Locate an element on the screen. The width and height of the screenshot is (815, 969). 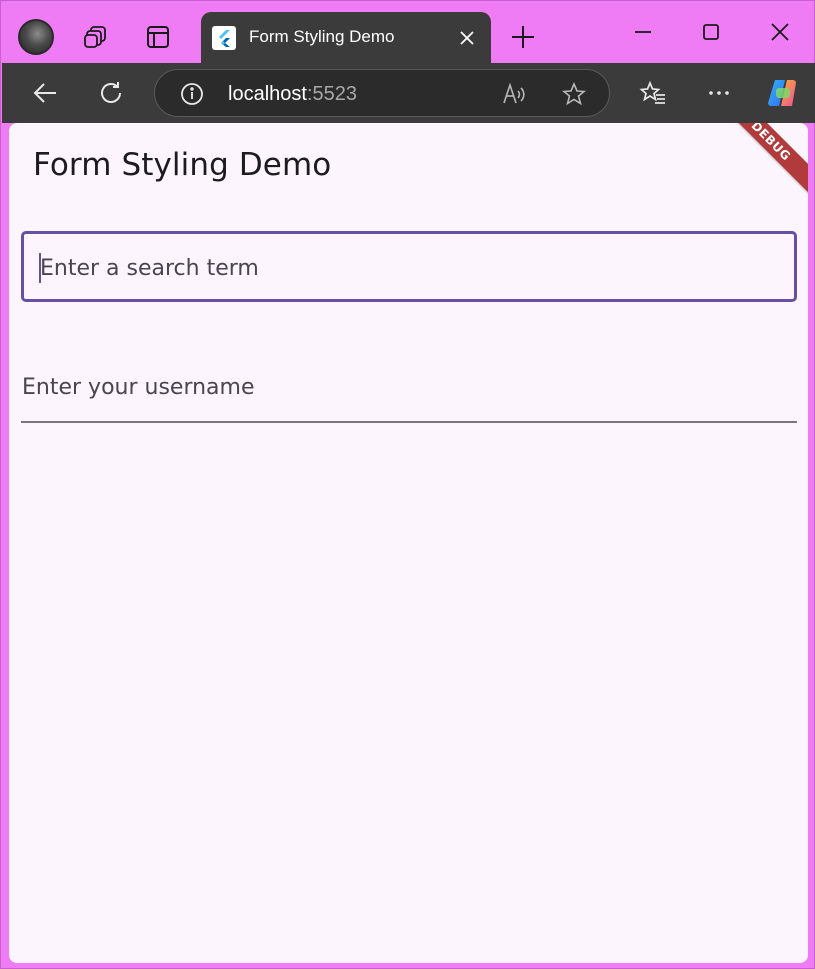
username-label: Enter your username is located at coordinates (138, 387).